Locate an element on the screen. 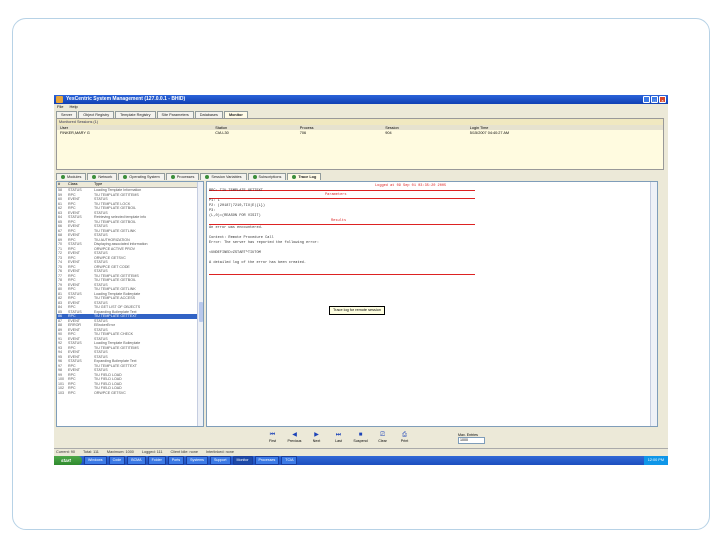 This screenshot has height=540, width=720. tab-databases: Databases is located at coordinates (208, 114).